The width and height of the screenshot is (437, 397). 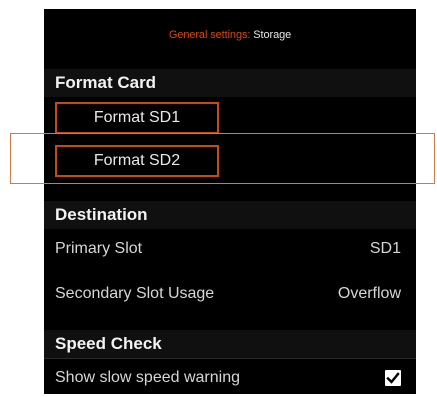 What do you see at coordinates (230, 344) in the screenshot?
I see `section-speed-check: Speed Check` at bounding box center [230, 344].